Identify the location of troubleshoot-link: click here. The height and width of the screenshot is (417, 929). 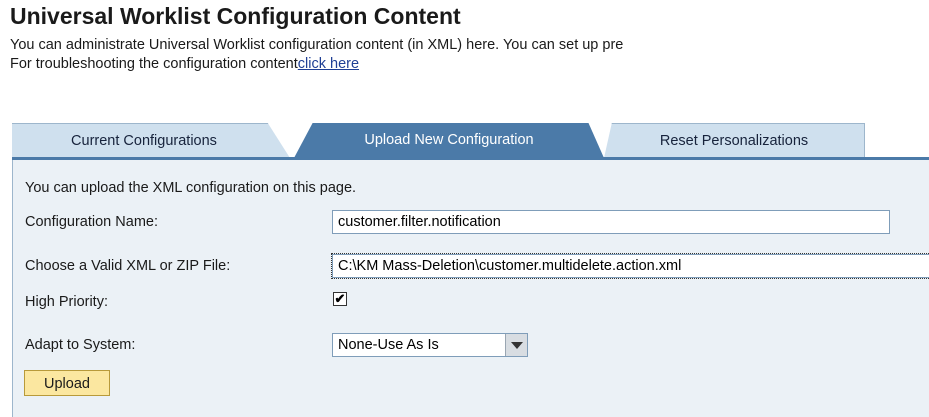
(328, 64).